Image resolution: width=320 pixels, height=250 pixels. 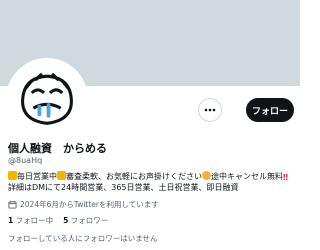 I want to click on more-options-button, so click(x=210, y=110).